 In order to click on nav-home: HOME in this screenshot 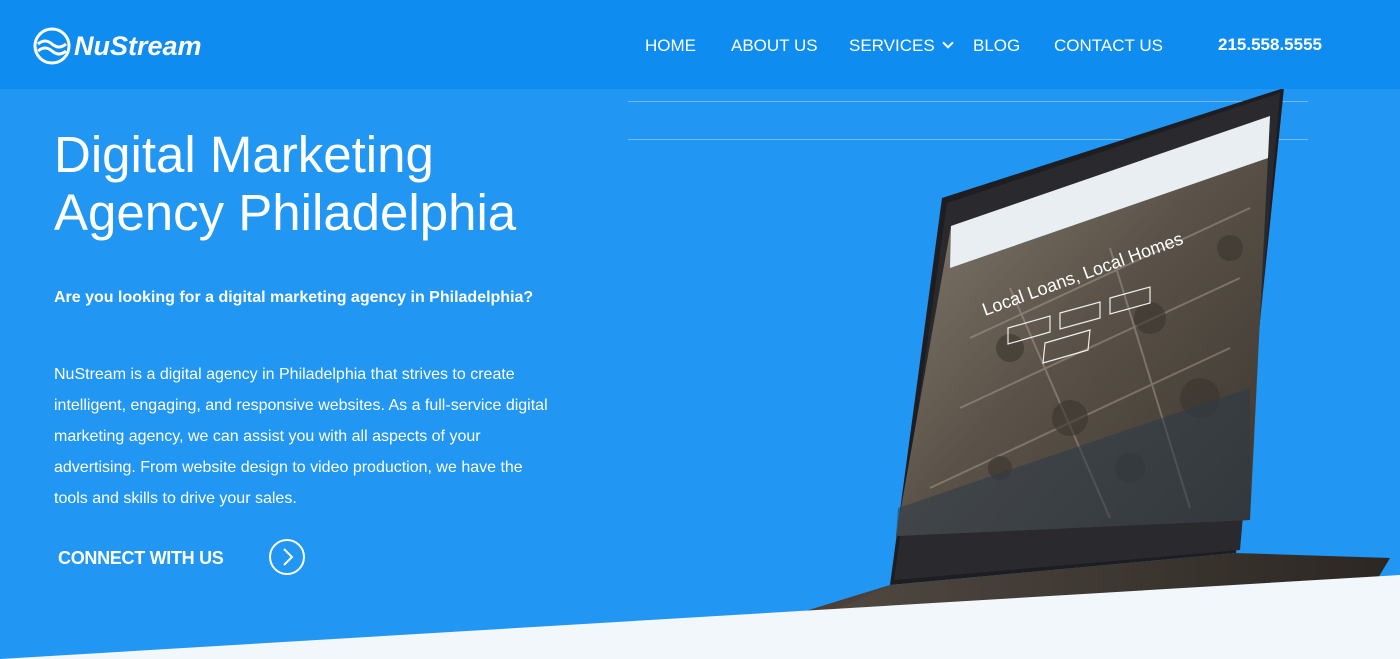, I will do `click(670, 46)`.